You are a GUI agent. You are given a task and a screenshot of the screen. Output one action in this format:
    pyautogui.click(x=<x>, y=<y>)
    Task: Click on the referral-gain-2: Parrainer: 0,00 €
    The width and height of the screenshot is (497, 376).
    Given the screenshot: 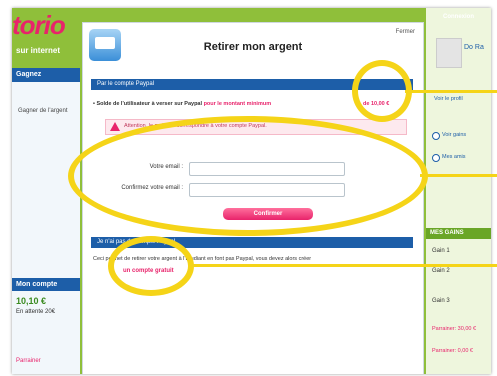 What is the action you would take?
    pyautogui.click(x=452, y=351)
    